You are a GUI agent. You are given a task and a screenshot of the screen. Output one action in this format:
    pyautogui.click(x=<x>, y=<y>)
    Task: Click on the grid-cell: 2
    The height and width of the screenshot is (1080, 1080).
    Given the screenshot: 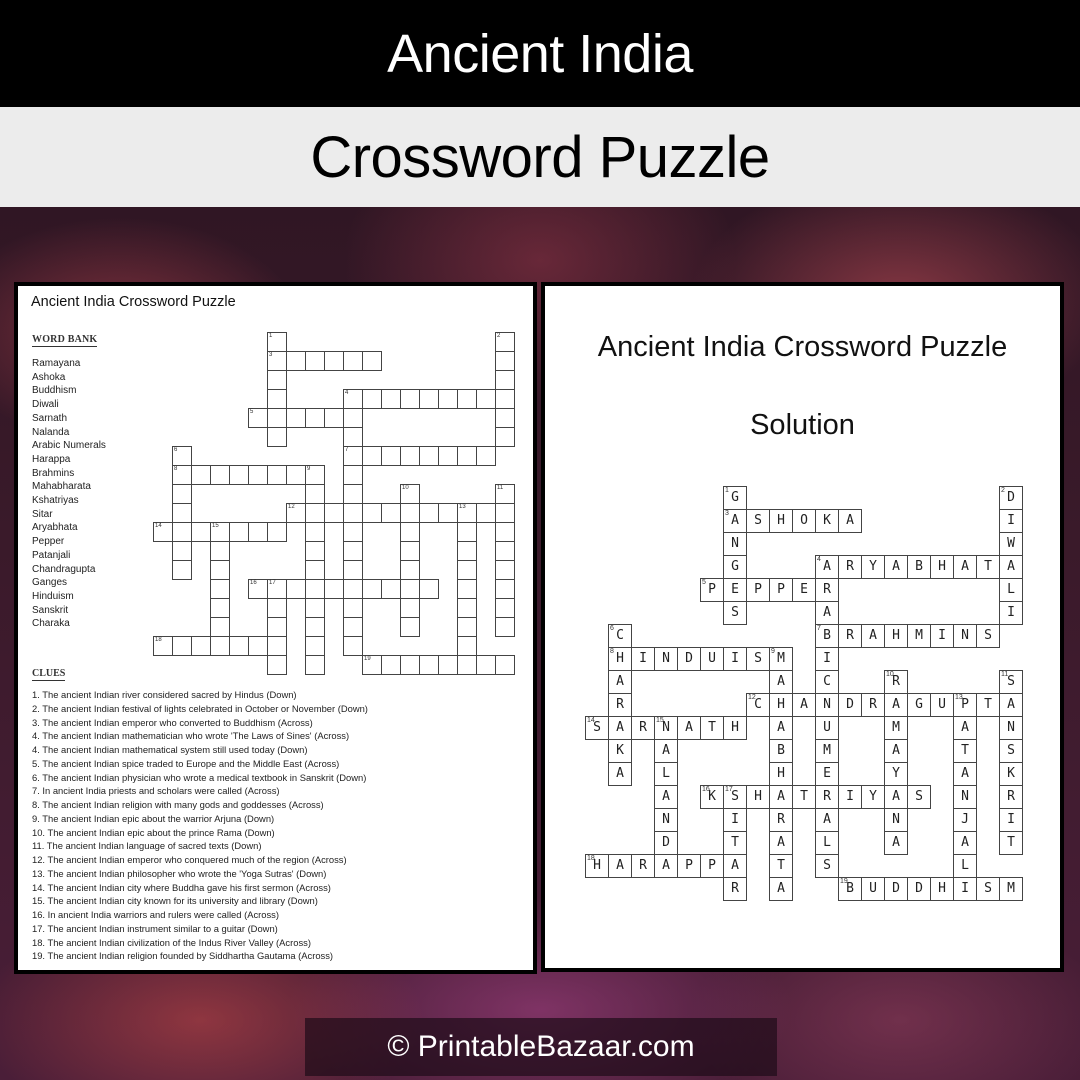 What is the action you would take?
    pyautogui.click(x=505, y=342)
    